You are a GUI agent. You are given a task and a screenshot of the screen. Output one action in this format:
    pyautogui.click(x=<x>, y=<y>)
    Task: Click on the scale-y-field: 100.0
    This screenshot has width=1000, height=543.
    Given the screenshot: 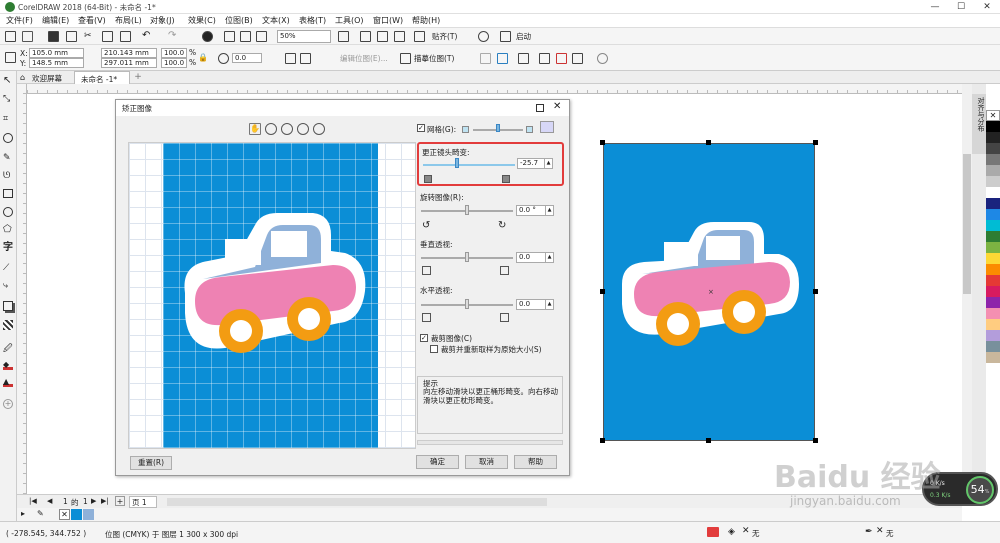 What is the action you would take?
    pyautogui.click(x=174, y=63)
    